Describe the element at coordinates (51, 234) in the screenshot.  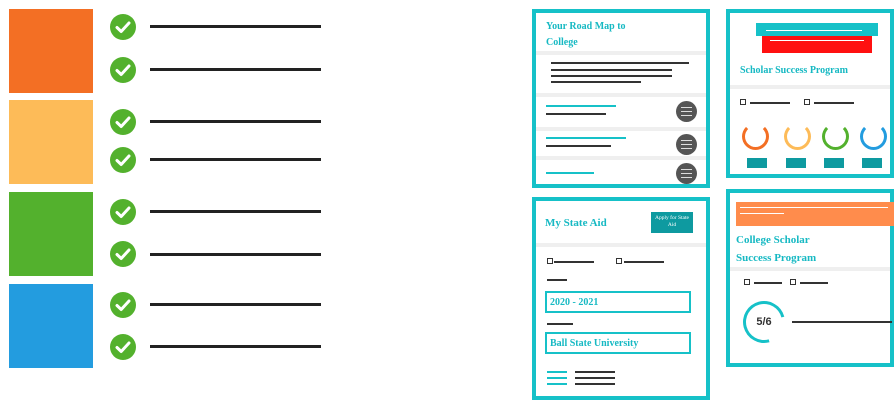
I see `green-swatch` at that location.